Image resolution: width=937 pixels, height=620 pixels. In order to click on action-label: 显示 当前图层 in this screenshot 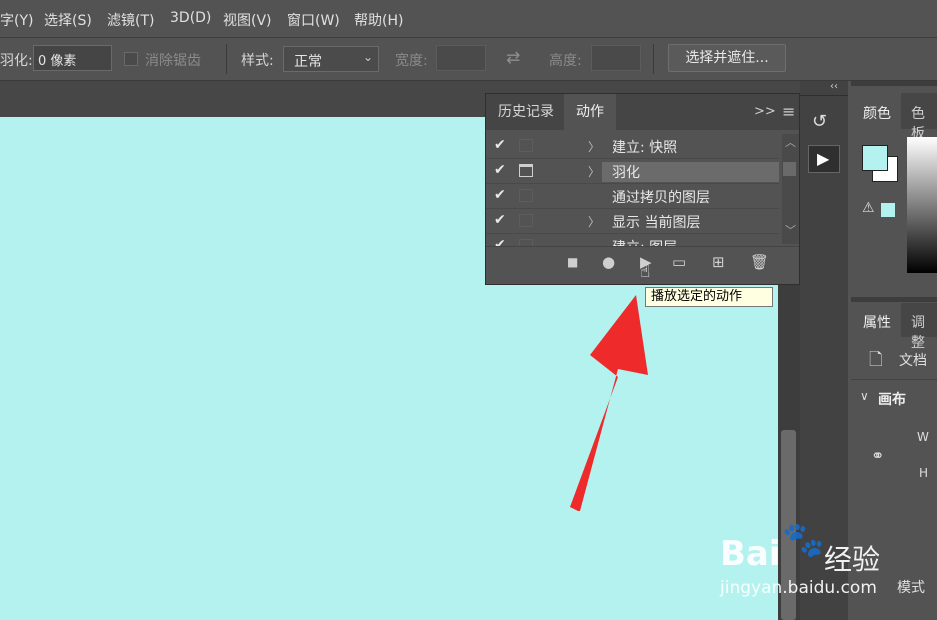, I will do `click(656, 223)`.